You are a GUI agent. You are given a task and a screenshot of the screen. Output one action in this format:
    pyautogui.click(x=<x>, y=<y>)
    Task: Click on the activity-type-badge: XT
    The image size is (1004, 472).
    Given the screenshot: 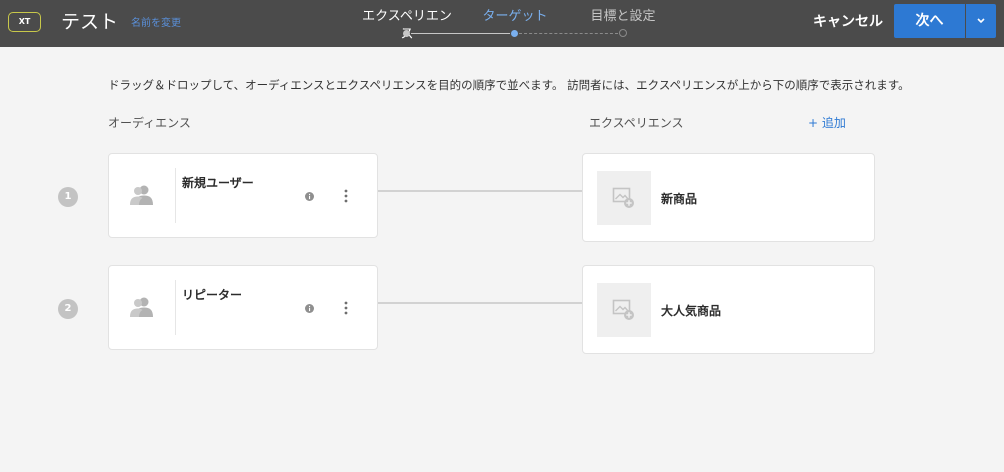 What is the action you would take?
    pyautogui.click(x=24, y=22)
    